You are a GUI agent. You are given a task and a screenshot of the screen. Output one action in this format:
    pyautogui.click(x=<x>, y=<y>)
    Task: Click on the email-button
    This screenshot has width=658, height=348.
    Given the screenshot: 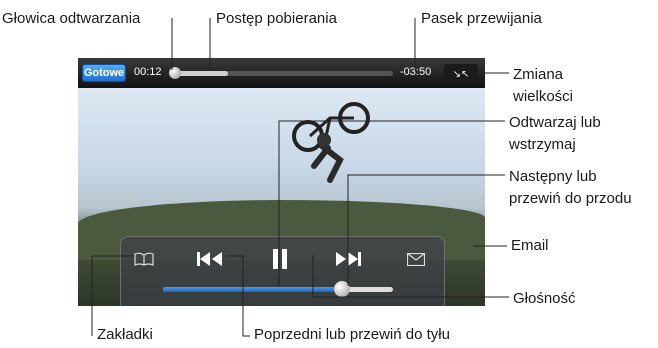 What is the action you would take?
    pyautogui.click(x=416, y=259)
    